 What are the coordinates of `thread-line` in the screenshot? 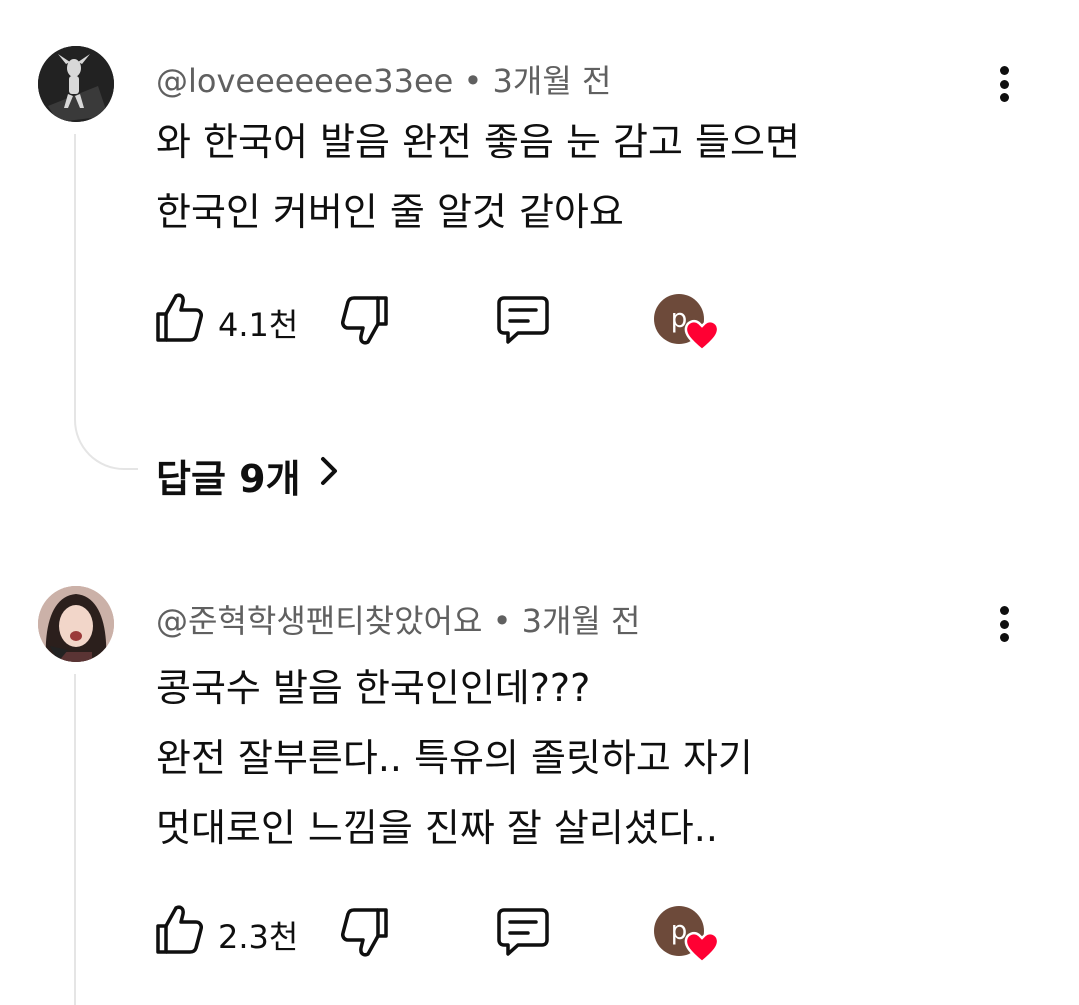 It's located at (75, 277).